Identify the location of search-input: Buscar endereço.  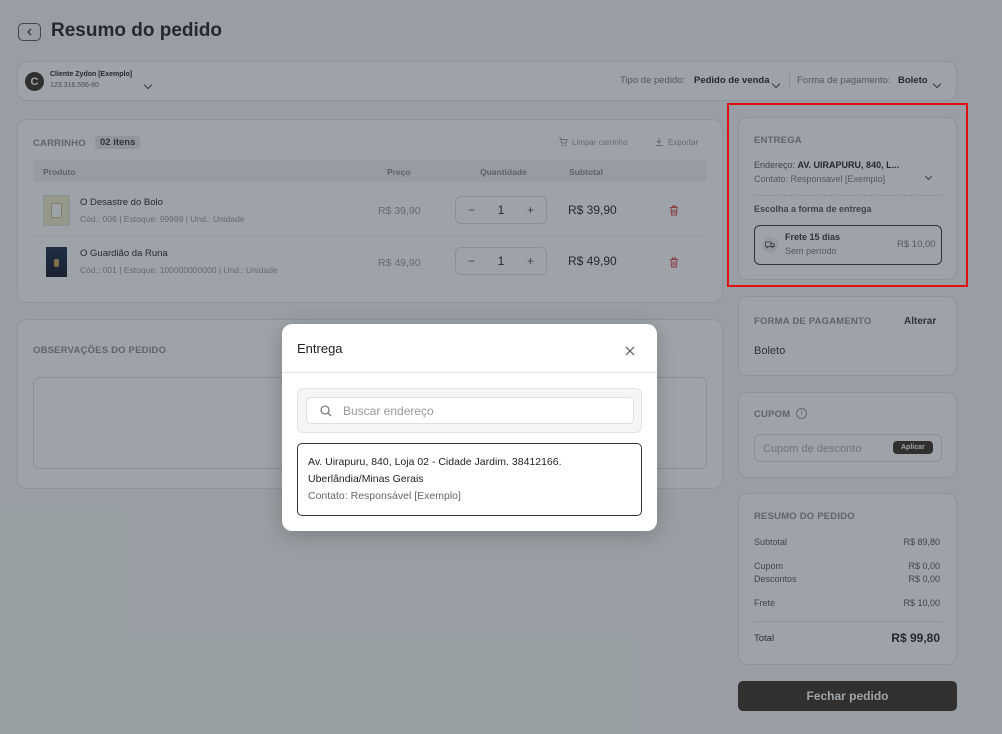
(470, 410).